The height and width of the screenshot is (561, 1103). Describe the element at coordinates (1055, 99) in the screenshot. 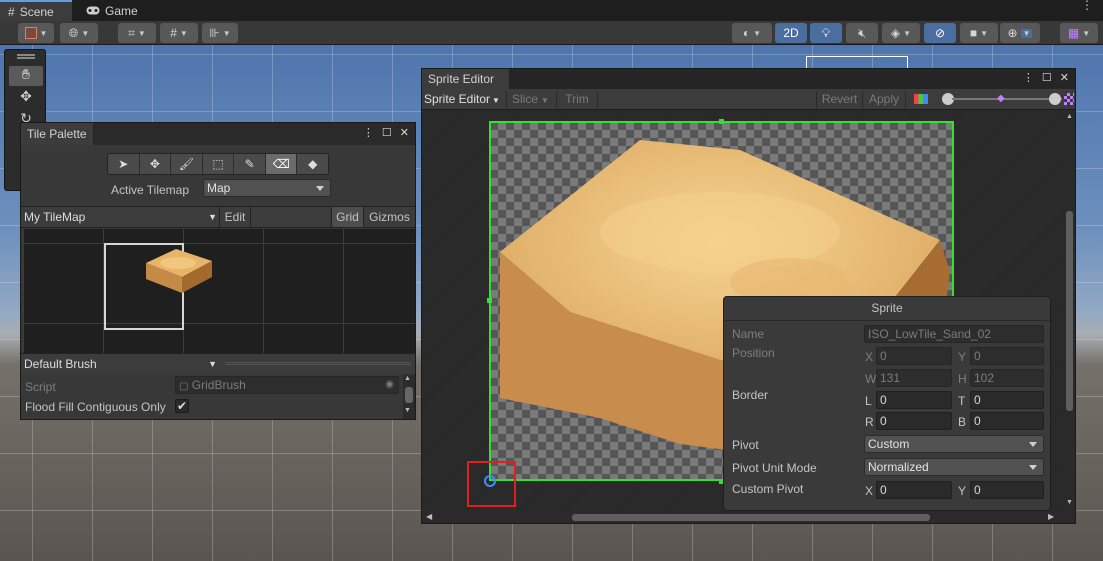

I see `zoom-slider-handle-right` at that location.